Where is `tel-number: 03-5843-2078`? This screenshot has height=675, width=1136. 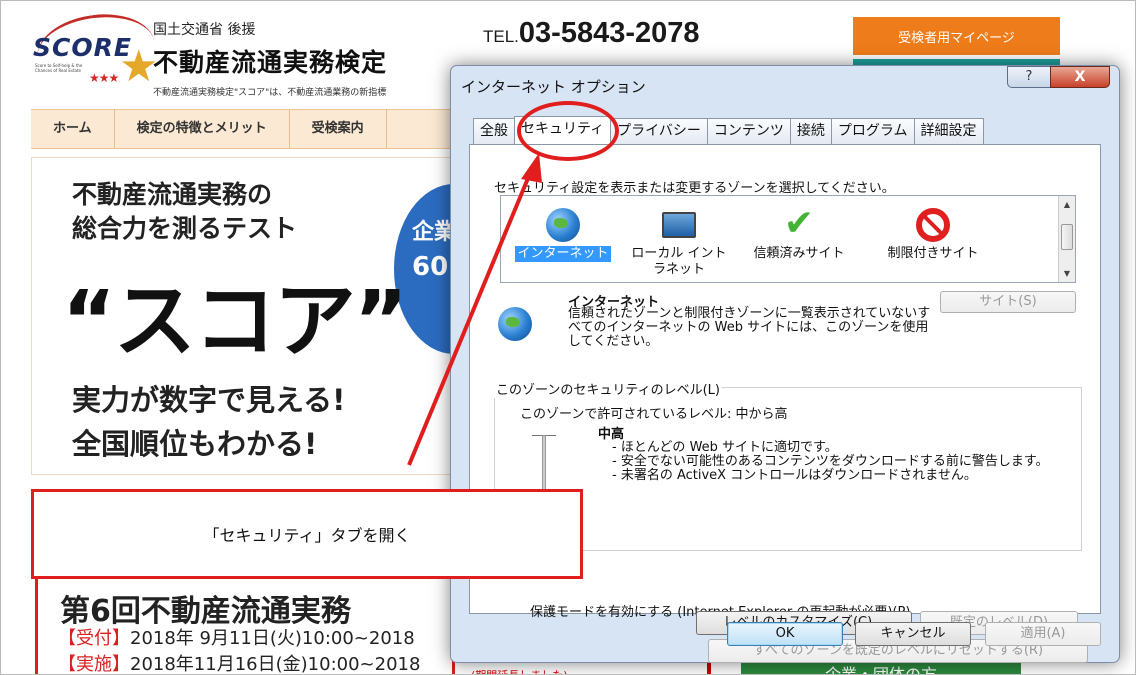 tel-number: 03-5843-2078 is located at coordinates (609, 33).